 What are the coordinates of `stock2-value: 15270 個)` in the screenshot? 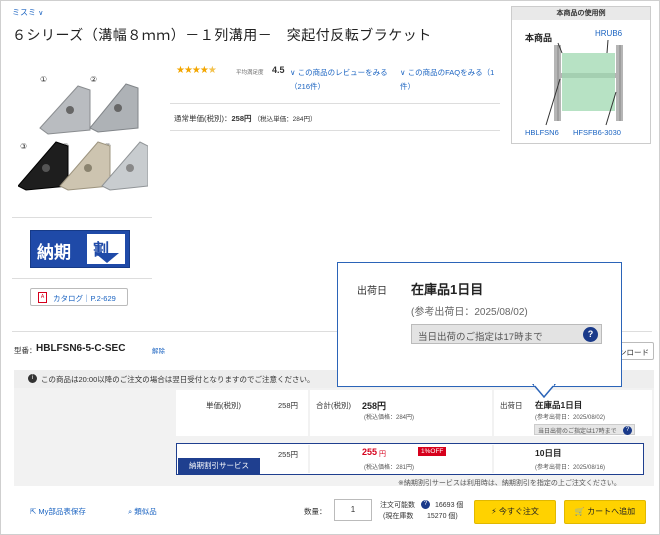 It's located at (442, 516).